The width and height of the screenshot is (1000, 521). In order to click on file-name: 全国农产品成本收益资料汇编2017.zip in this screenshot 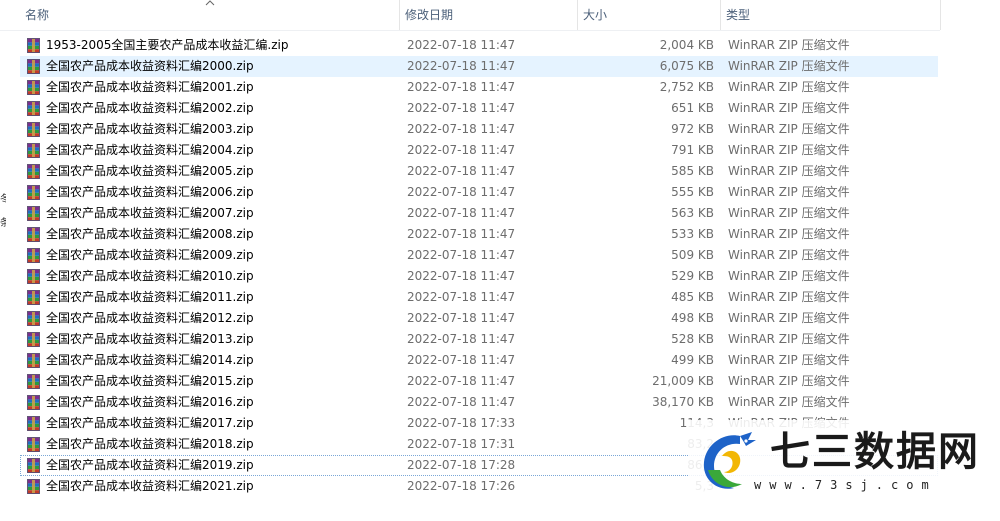, I will do `click(150, 423)`.